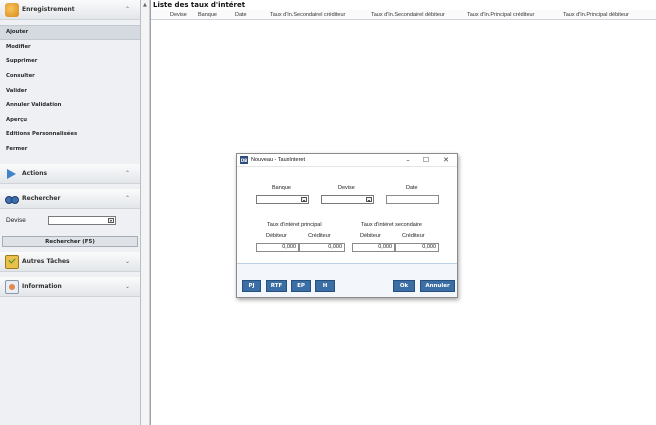 The image size is (656, 425). Describe the element at coordinates (145, 5) in the screenshot. I see `scroll-up-icon: ▲` at that location.